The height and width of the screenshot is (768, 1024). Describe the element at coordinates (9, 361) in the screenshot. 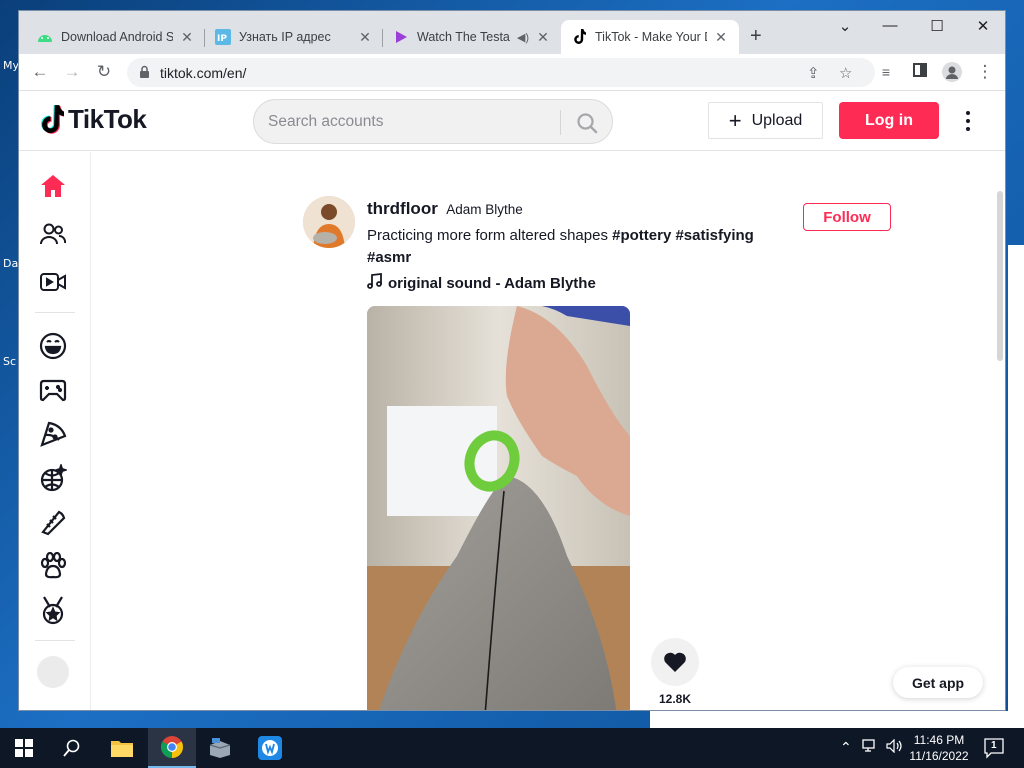

I see `desktop-icon-label: Sc` at that location.